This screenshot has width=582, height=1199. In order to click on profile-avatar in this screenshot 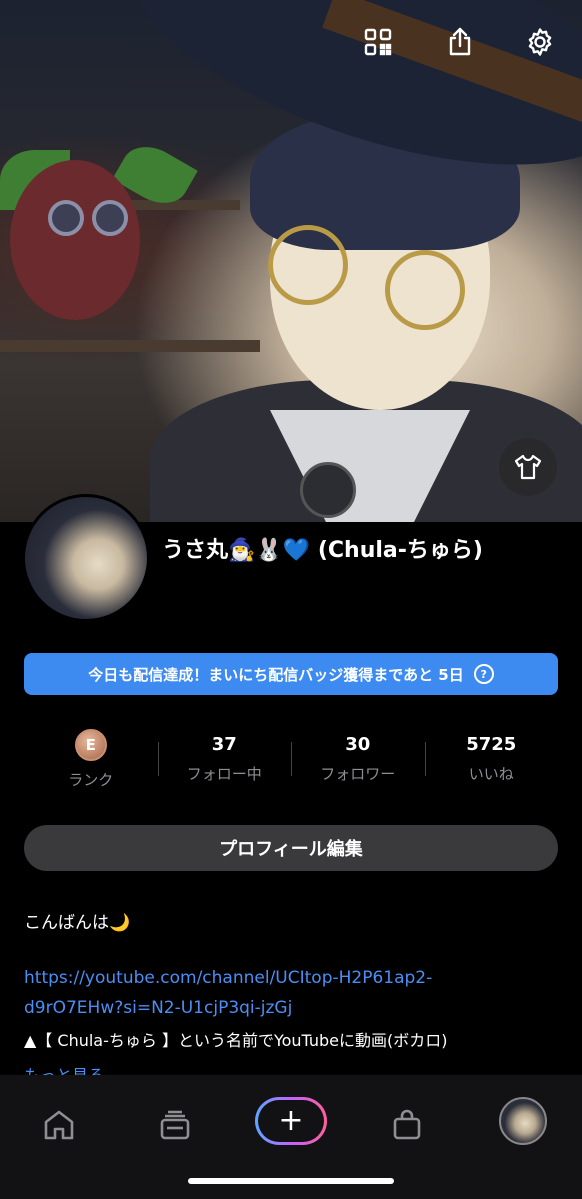, I will do `click(86, 558)`.